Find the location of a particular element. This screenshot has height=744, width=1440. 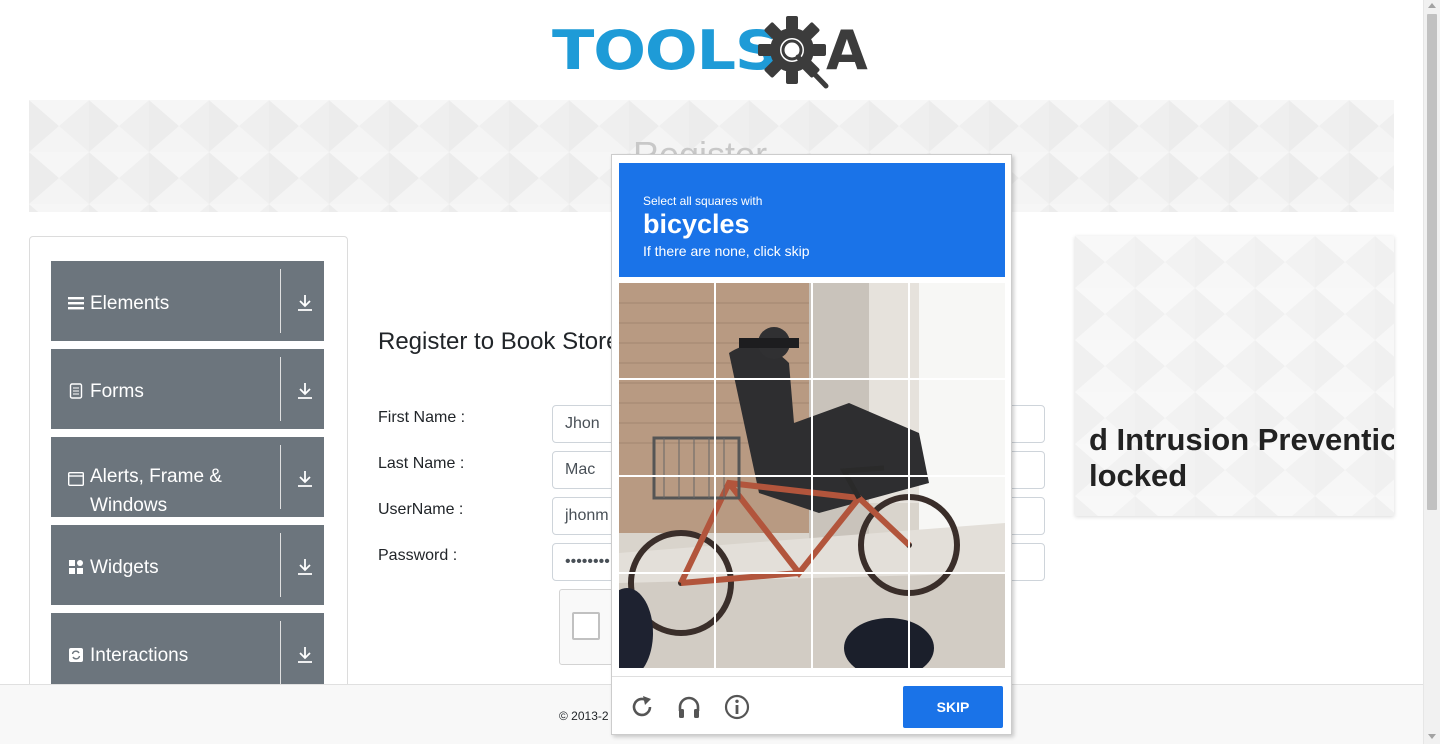

first-name-label: First Name : is located at coordinates (422, 417).